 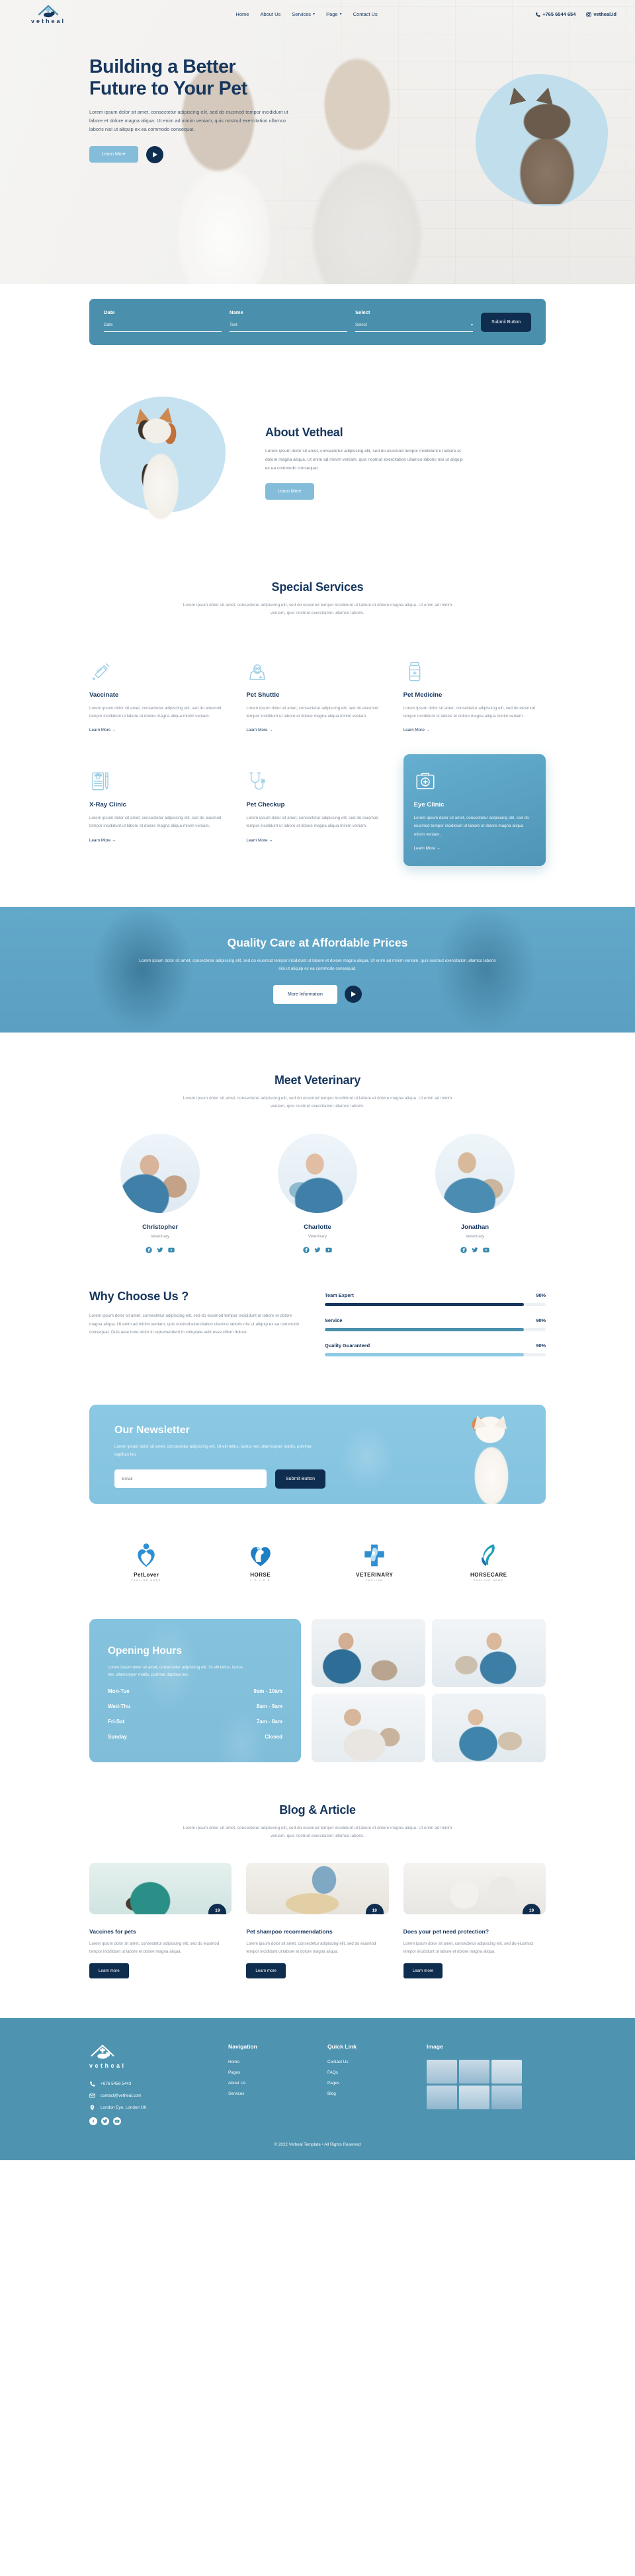 What do you see at coordinates (289, 327) in the screenshot?
I see `booking-name-input: Text` at bounding box center [289, 327].